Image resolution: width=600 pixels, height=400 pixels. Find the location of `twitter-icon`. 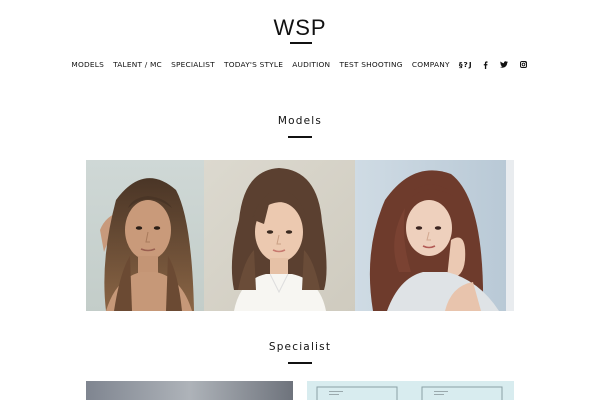

twitter-icon is located at coordinates (504, 64).